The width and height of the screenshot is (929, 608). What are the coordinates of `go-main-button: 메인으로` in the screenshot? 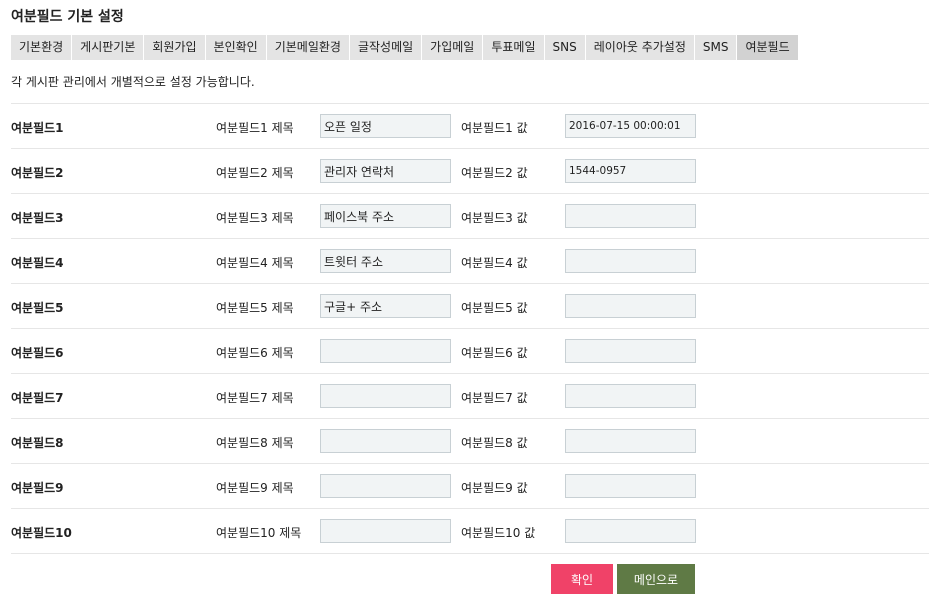 It's located at (656, 579).